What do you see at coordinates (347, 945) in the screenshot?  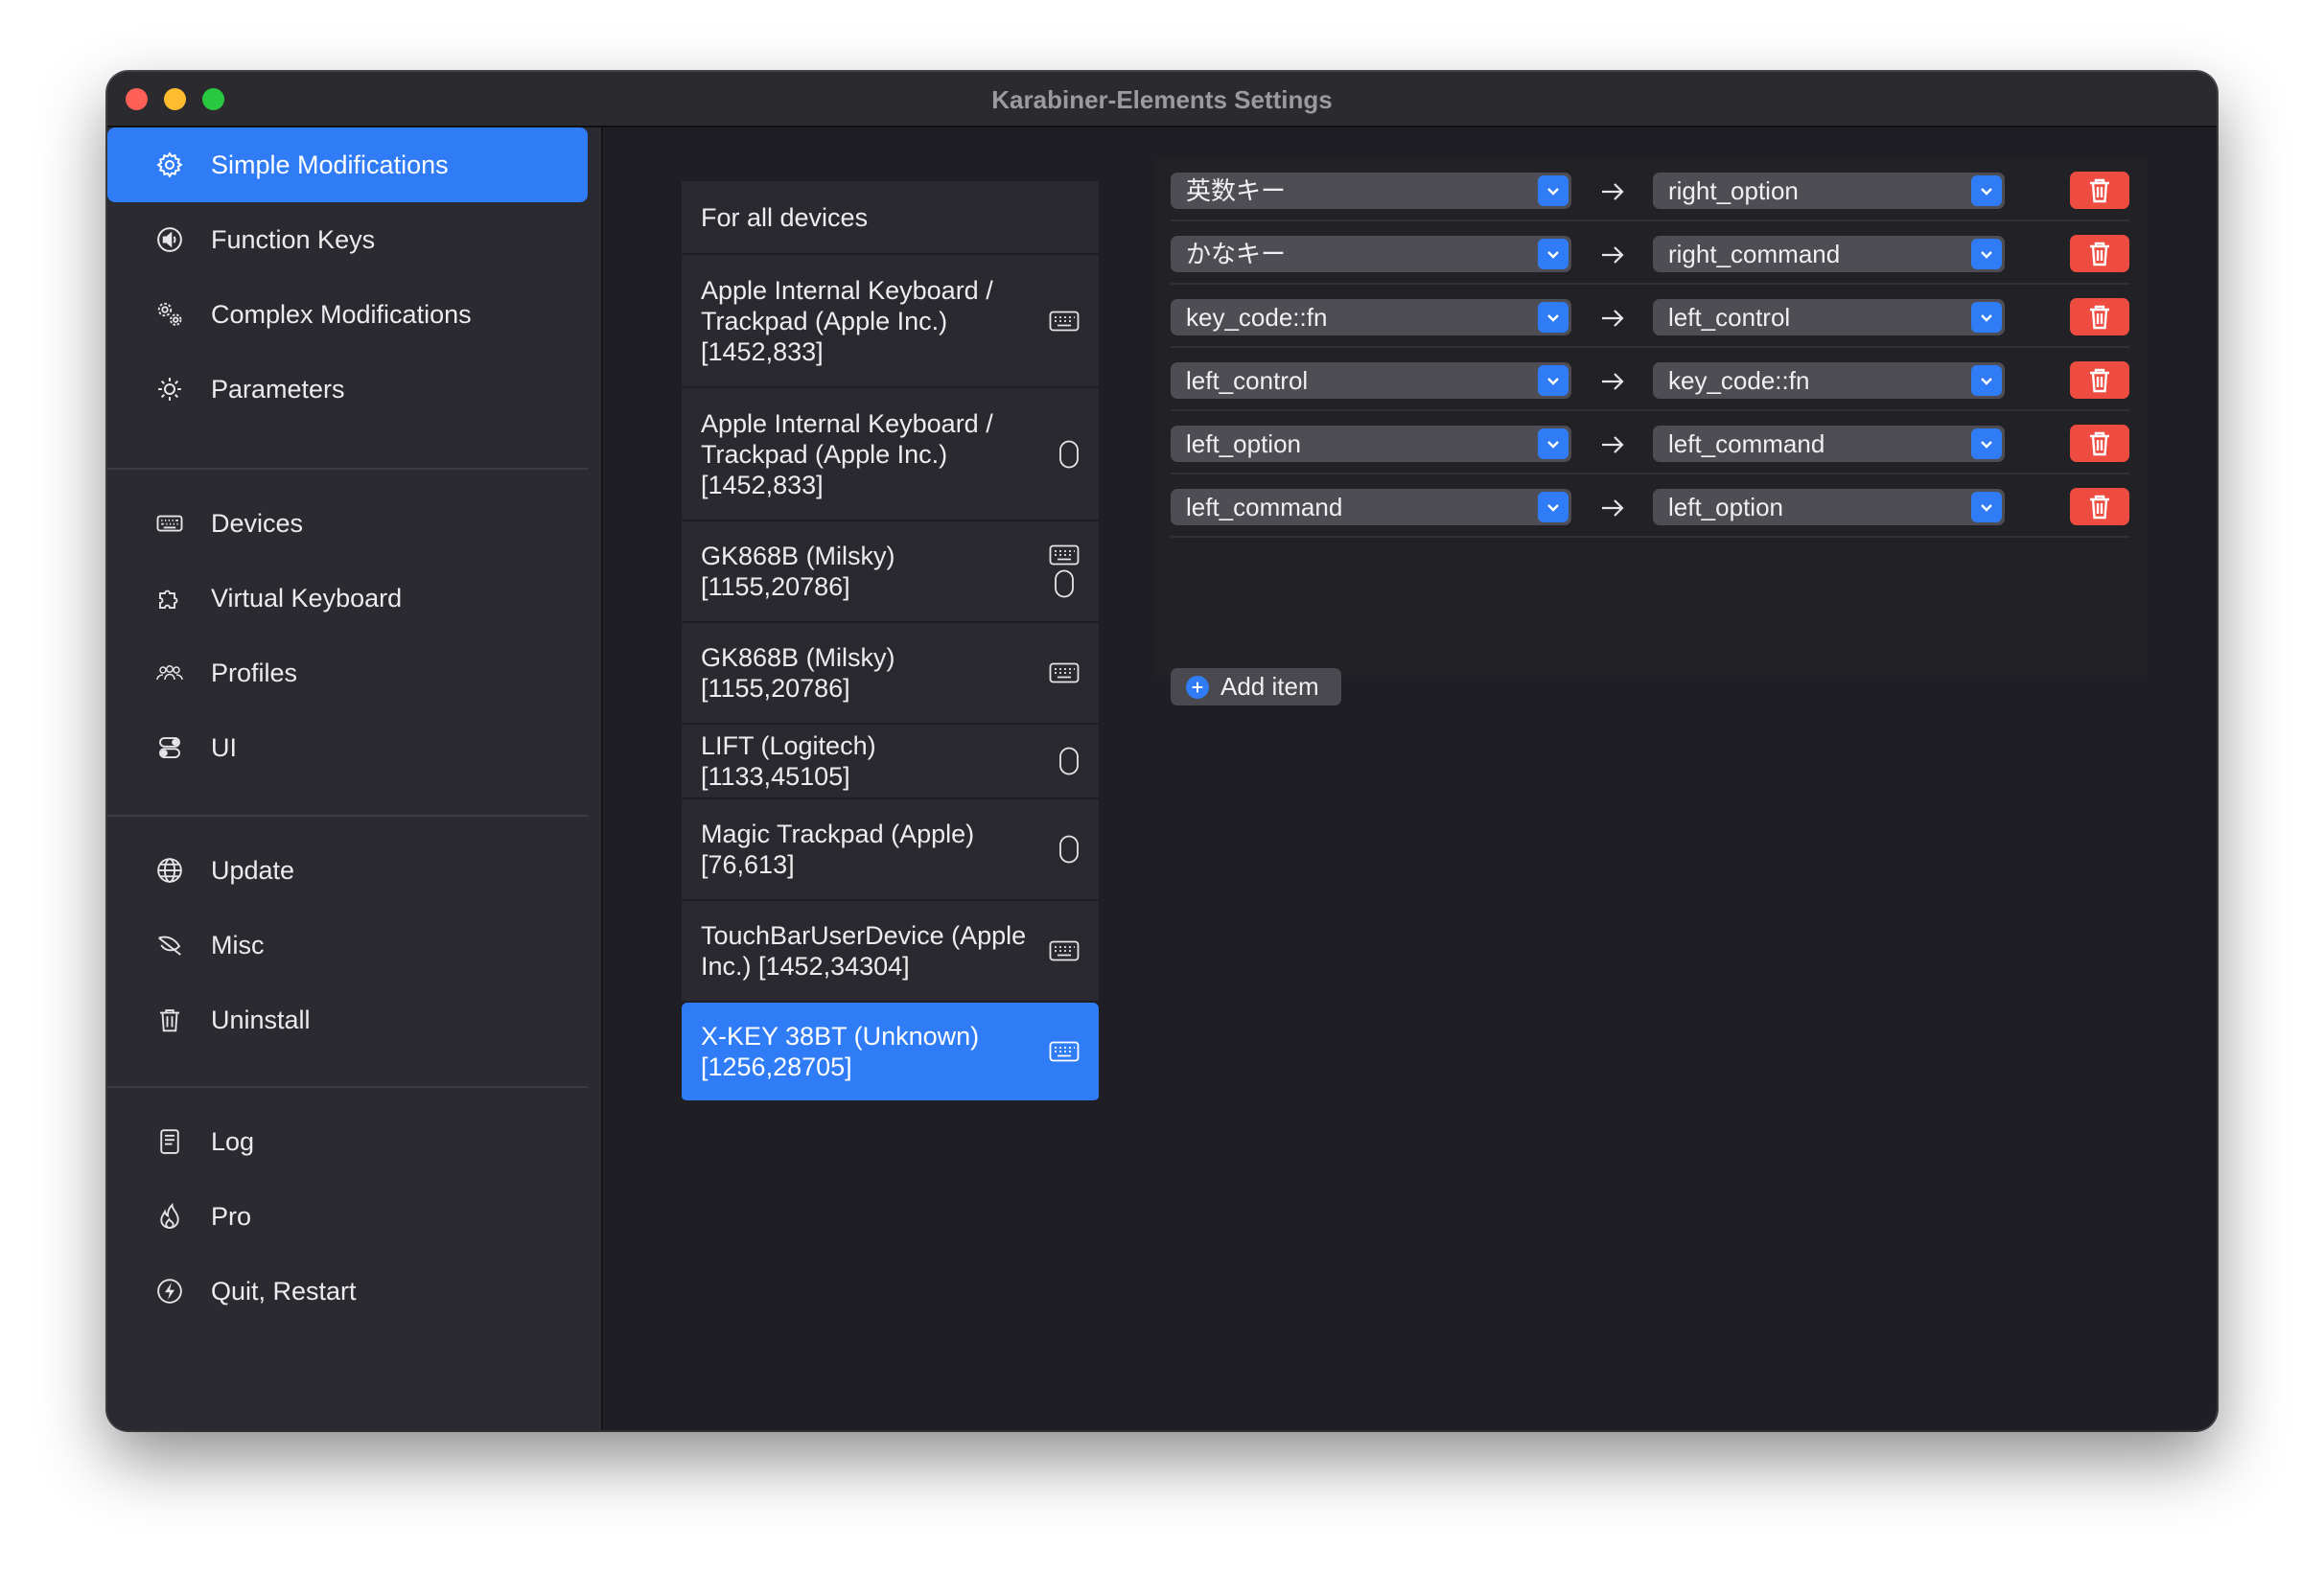 I see `sidebar-item-misc: Misc` at bounding box center [347, 945].